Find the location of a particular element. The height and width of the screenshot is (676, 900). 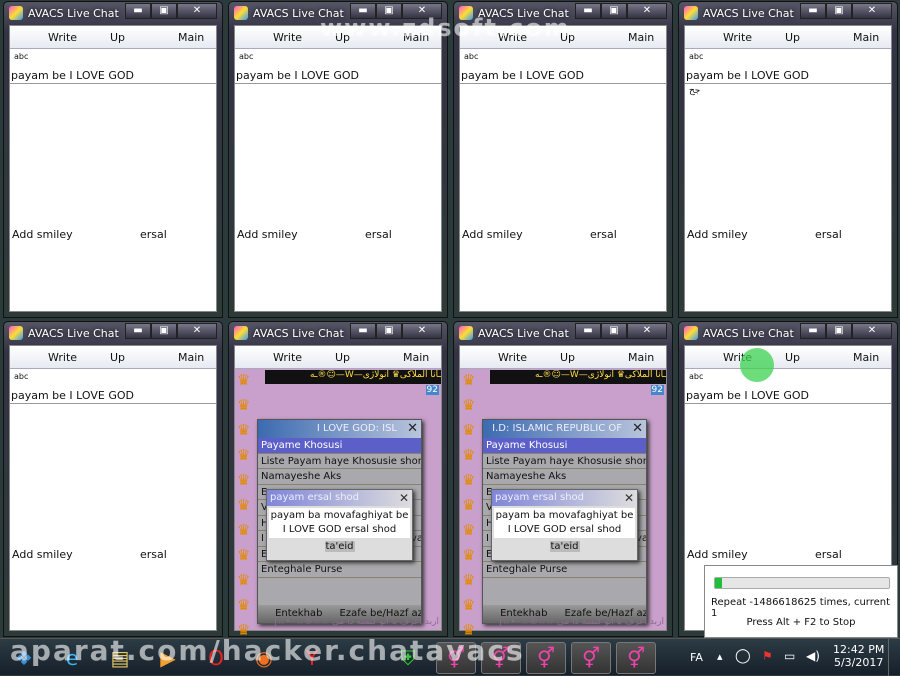

clock: 12:42 PM 5/3/2017 is located at coordinates (858, 656).